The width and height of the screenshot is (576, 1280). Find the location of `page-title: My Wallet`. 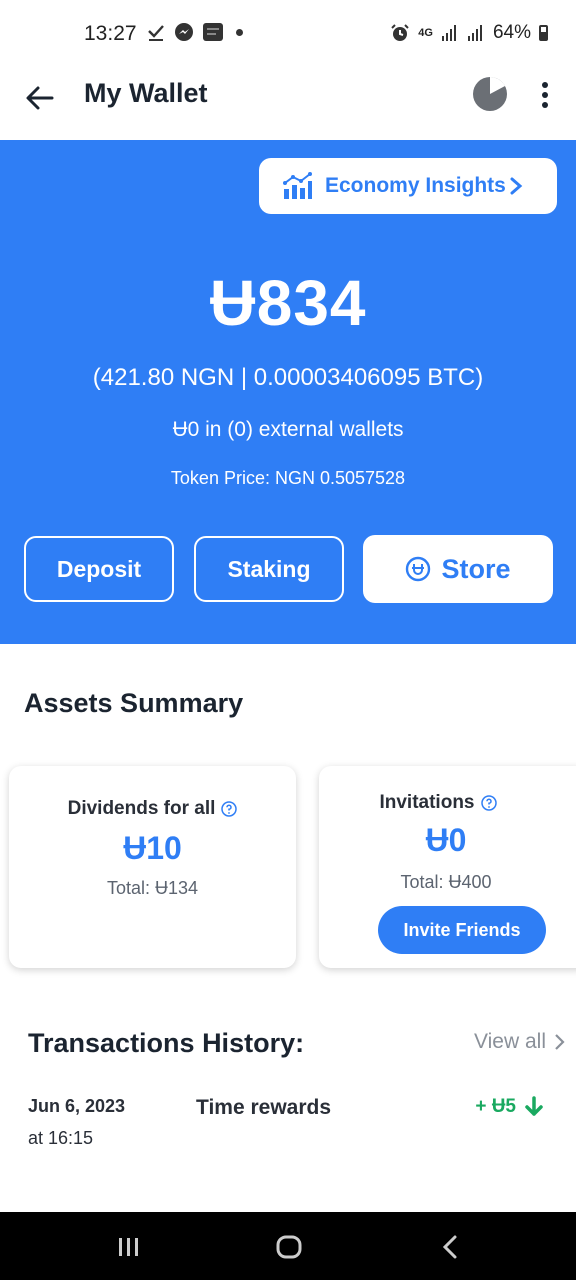

page-title: My Wallet is located at coordinates (146, 93).